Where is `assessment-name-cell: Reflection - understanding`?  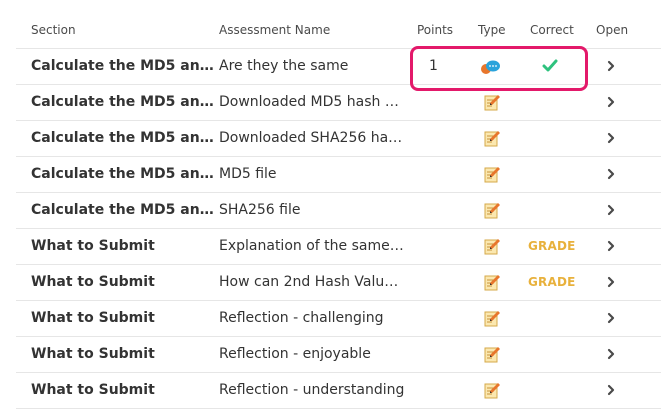
assessment-name-cell: Reflection - understanding is located at coordinates (312, 390).